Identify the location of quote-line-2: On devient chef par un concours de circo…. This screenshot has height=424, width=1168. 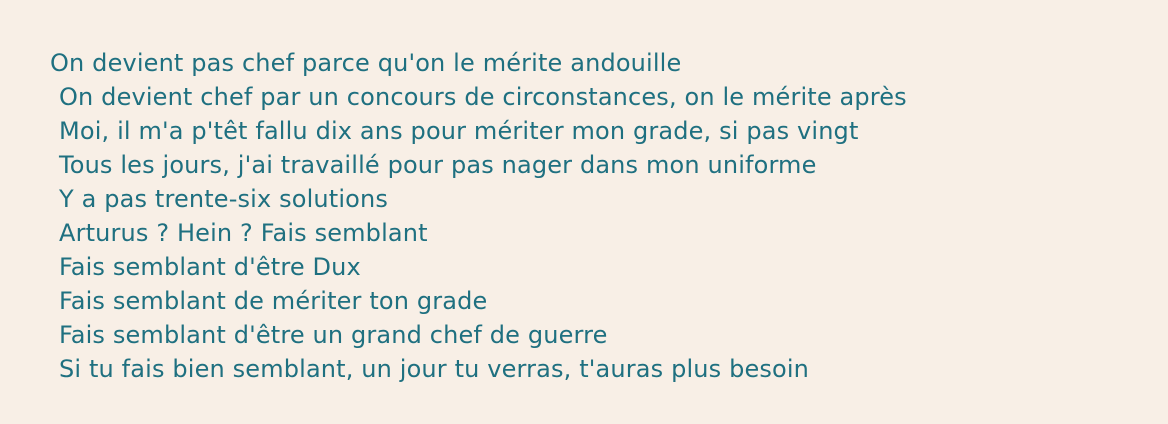
(483, 97).